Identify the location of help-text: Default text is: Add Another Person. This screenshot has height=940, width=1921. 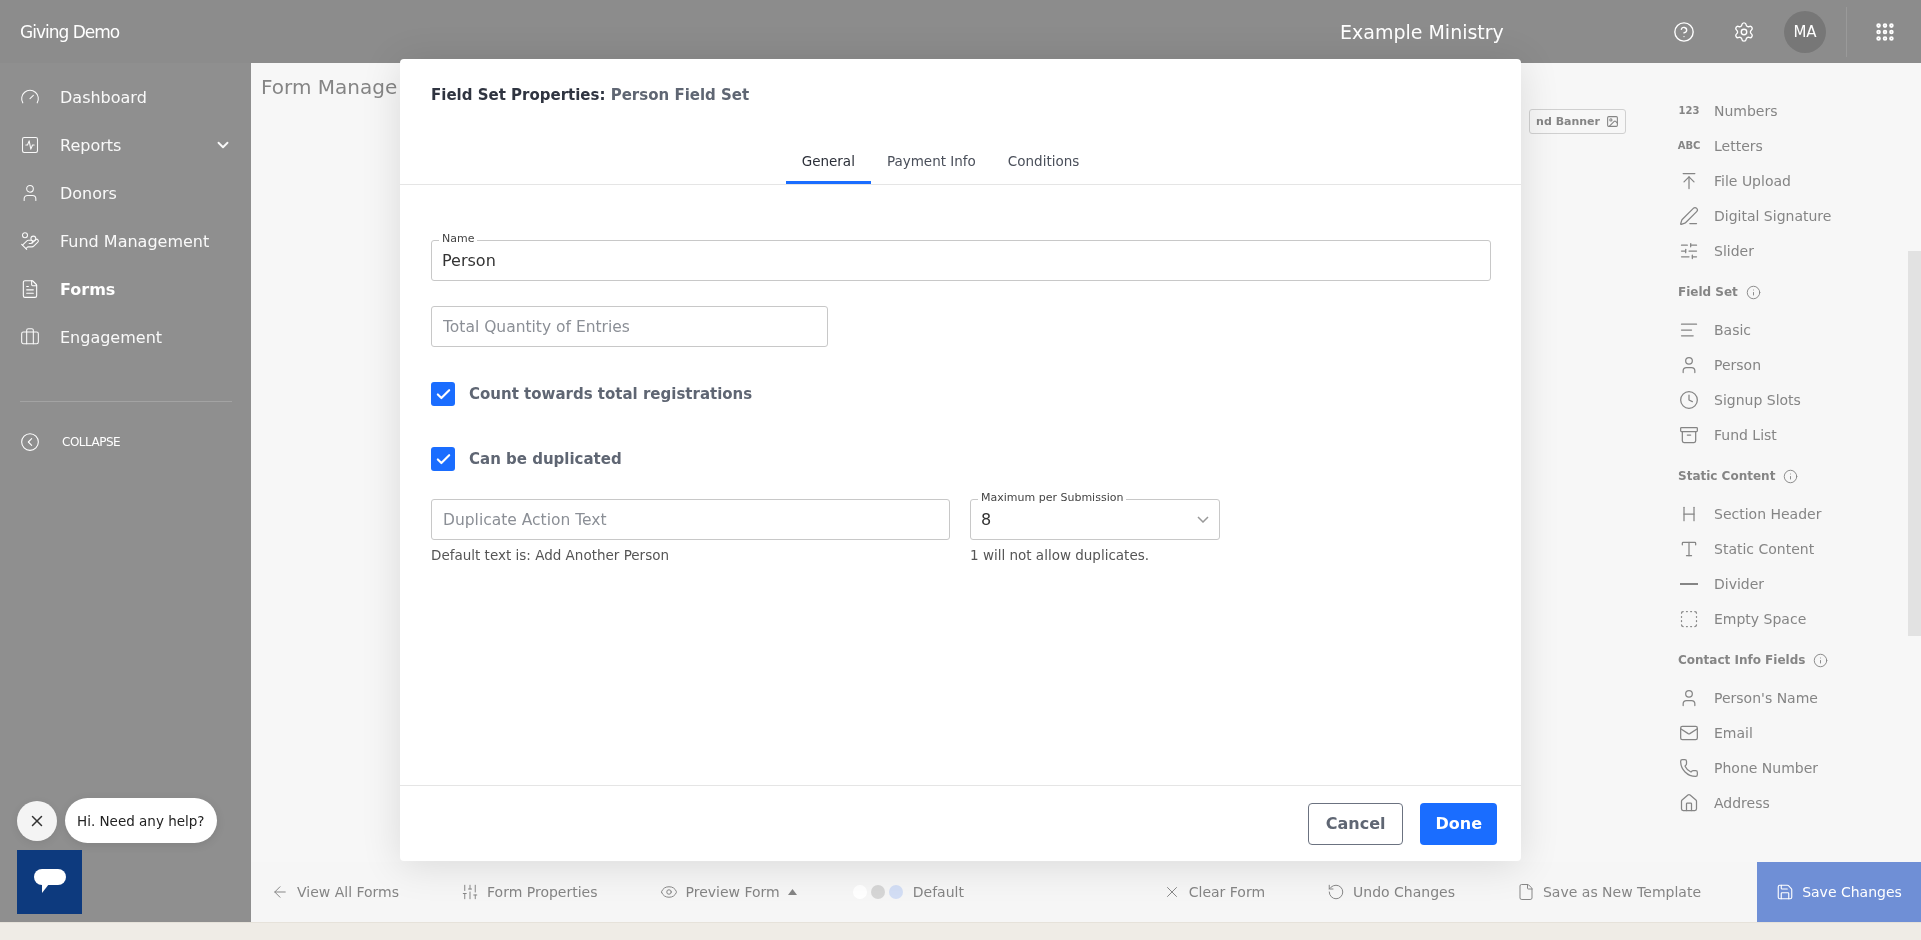
(551, 555).